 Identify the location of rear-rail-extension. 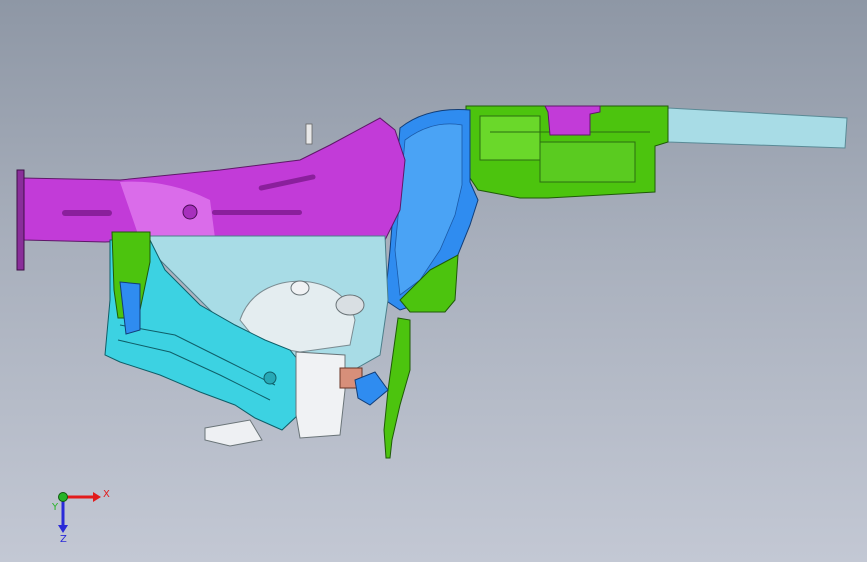
(757, 128).